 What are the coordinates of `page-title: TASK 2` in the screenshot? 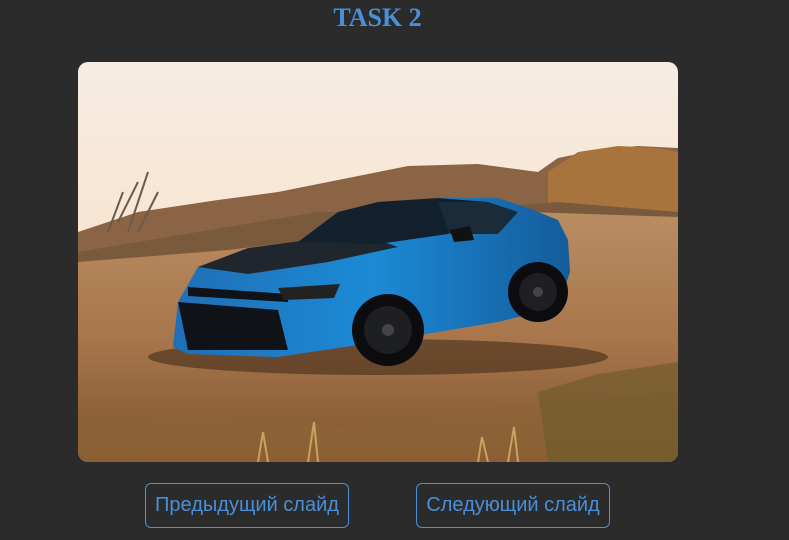 It's located at (377, 17).